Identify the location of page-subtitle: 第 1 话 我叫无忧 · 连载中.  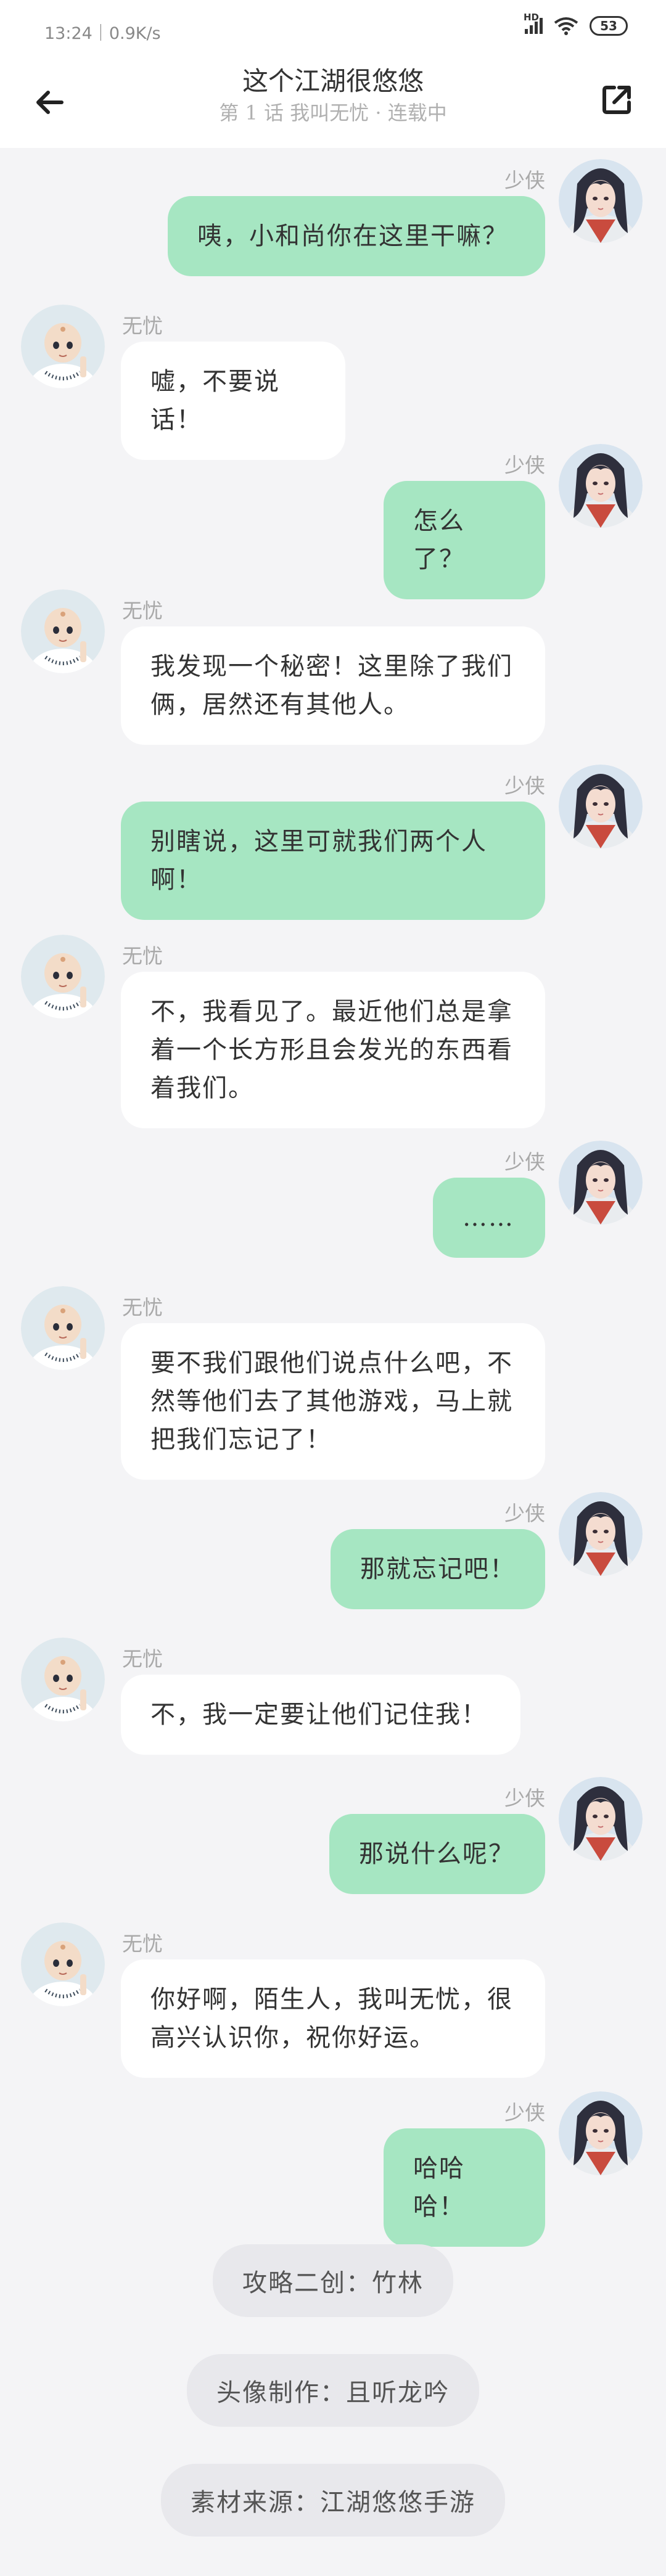
(333, 113).